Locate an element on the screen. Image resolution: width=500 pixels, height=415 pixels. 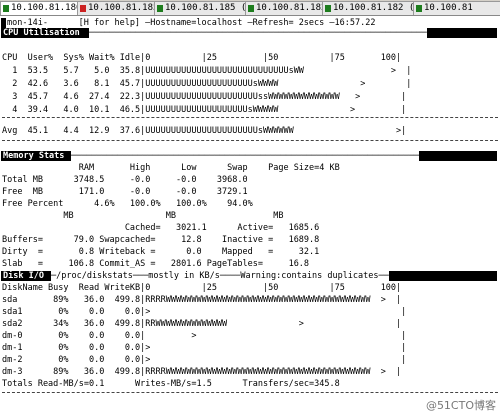
terminal-cursor is located at coordinates (3, 23).